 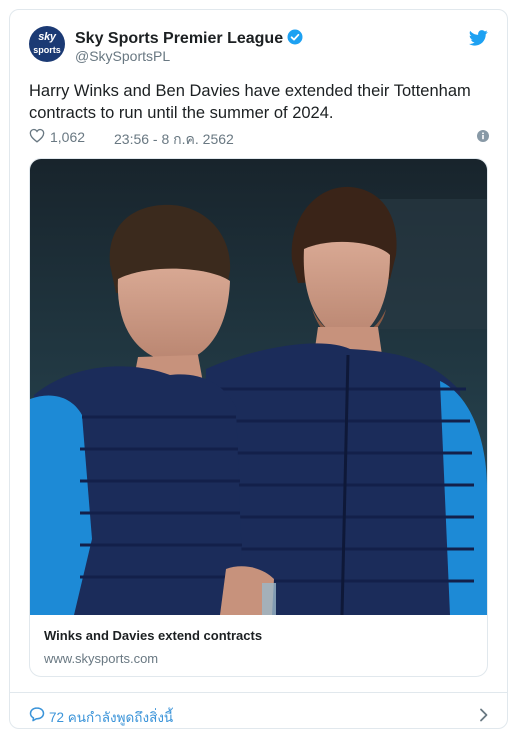 What do you see at coordinates (37, 137) in the screenshot?
I see `heart-icon` at bounding box center [37, 137].